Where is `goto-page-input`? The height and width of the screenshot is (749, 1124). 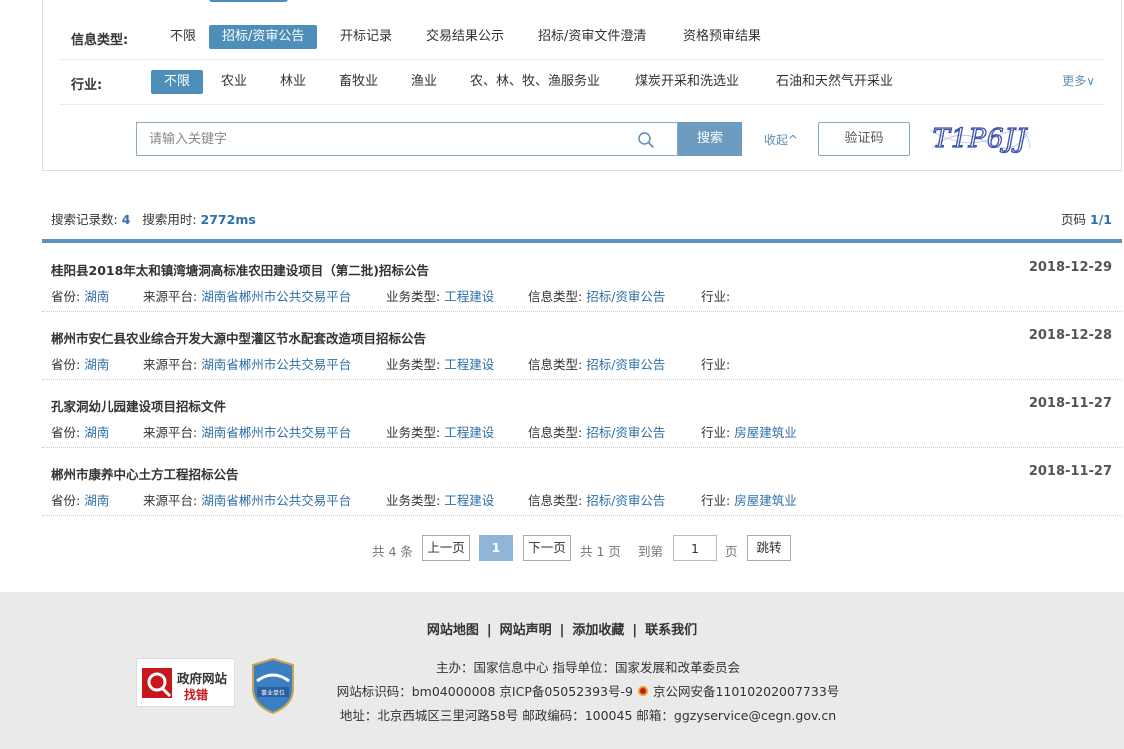 goto-page-input is located at coordinates (695, 548).